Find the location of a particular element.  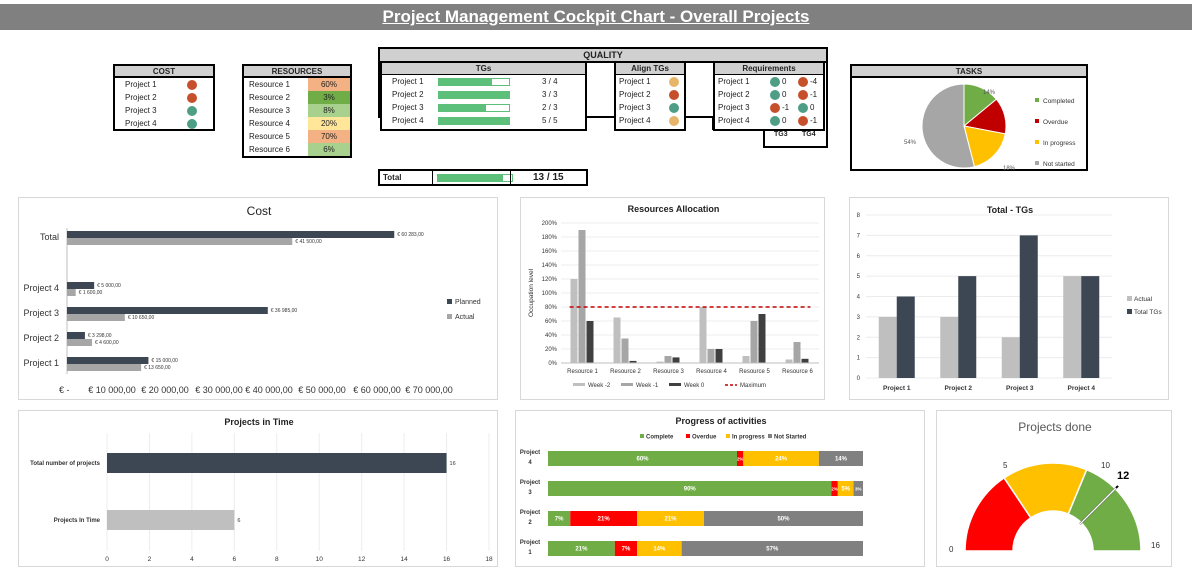

res-y-axis-label: Occupation level is located at coordinates (531, 292).